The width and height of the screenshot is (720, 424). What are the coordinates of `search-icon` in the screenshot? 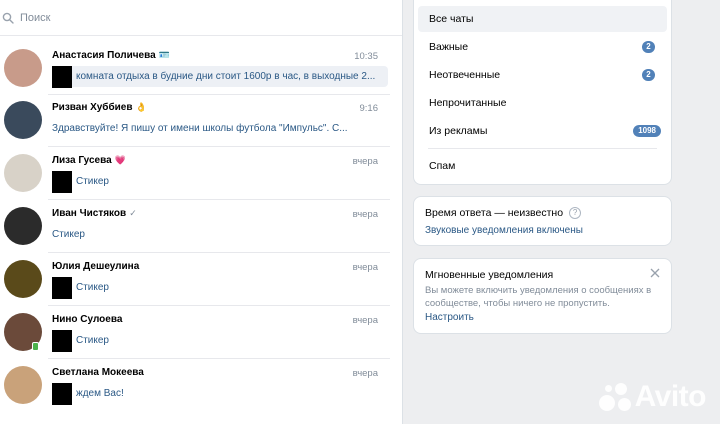 It's located at (8, 18).